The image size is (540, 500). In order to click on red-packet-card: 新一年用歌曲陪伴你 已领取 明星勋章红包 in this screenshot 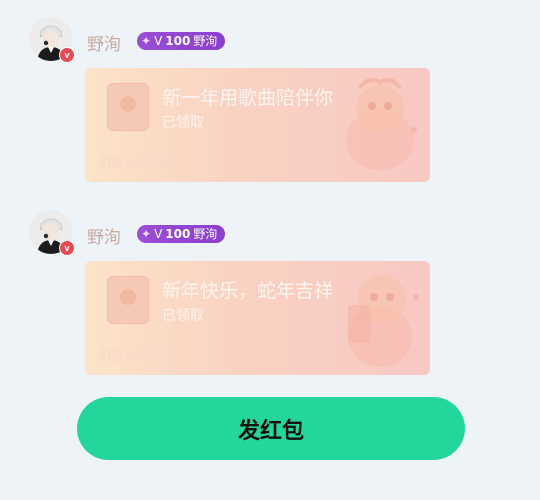, I will do `click(257, 125)`.